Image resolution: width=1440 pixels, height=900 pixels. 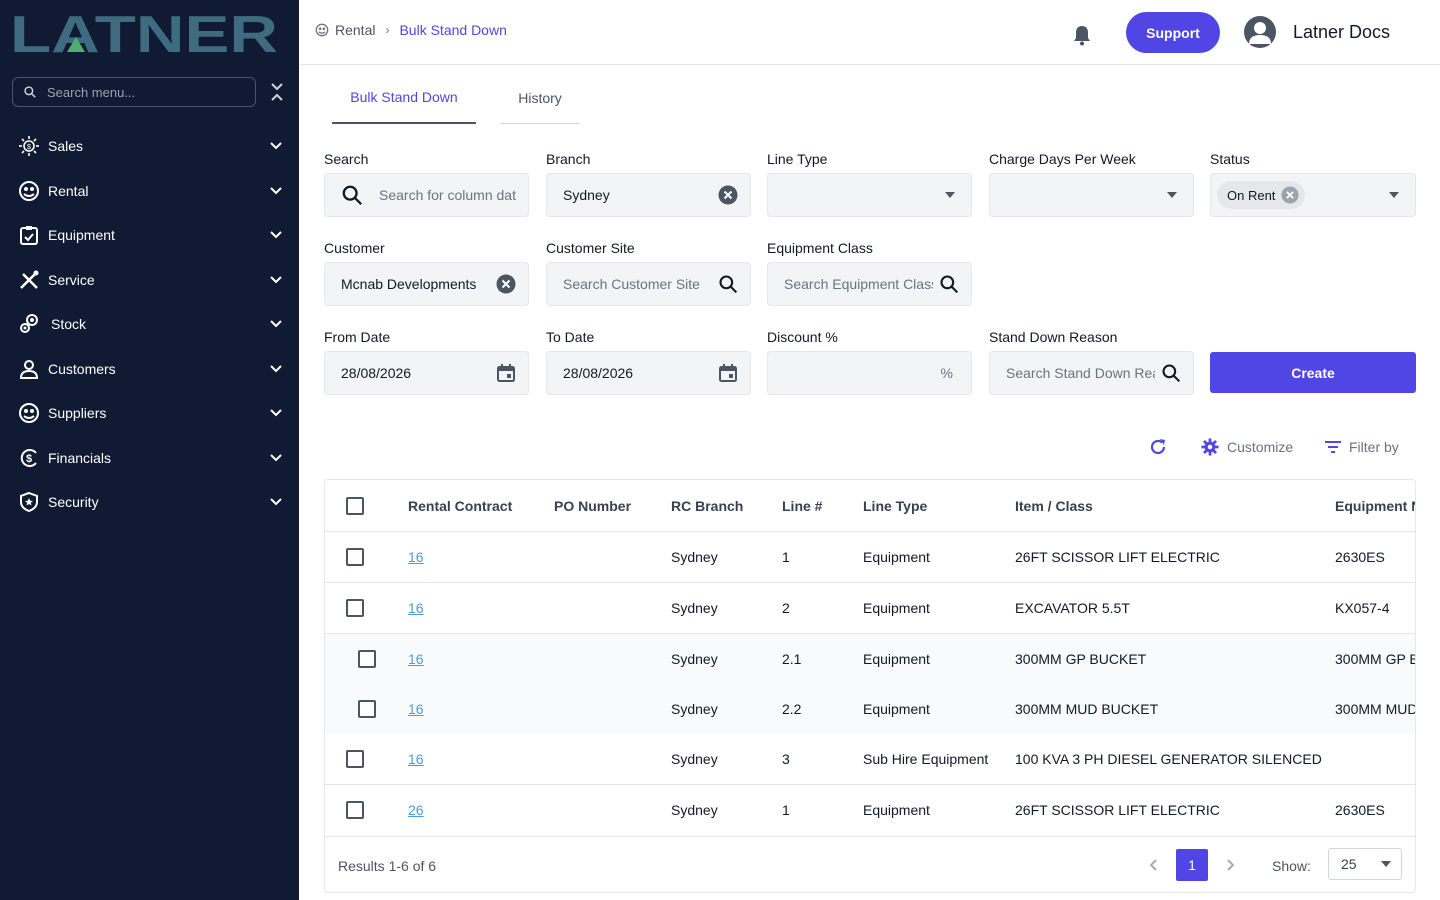 What do you see at coordinates (30, 92) in the screenshot?
I see `search-icon` at bounding box center [30, 92].